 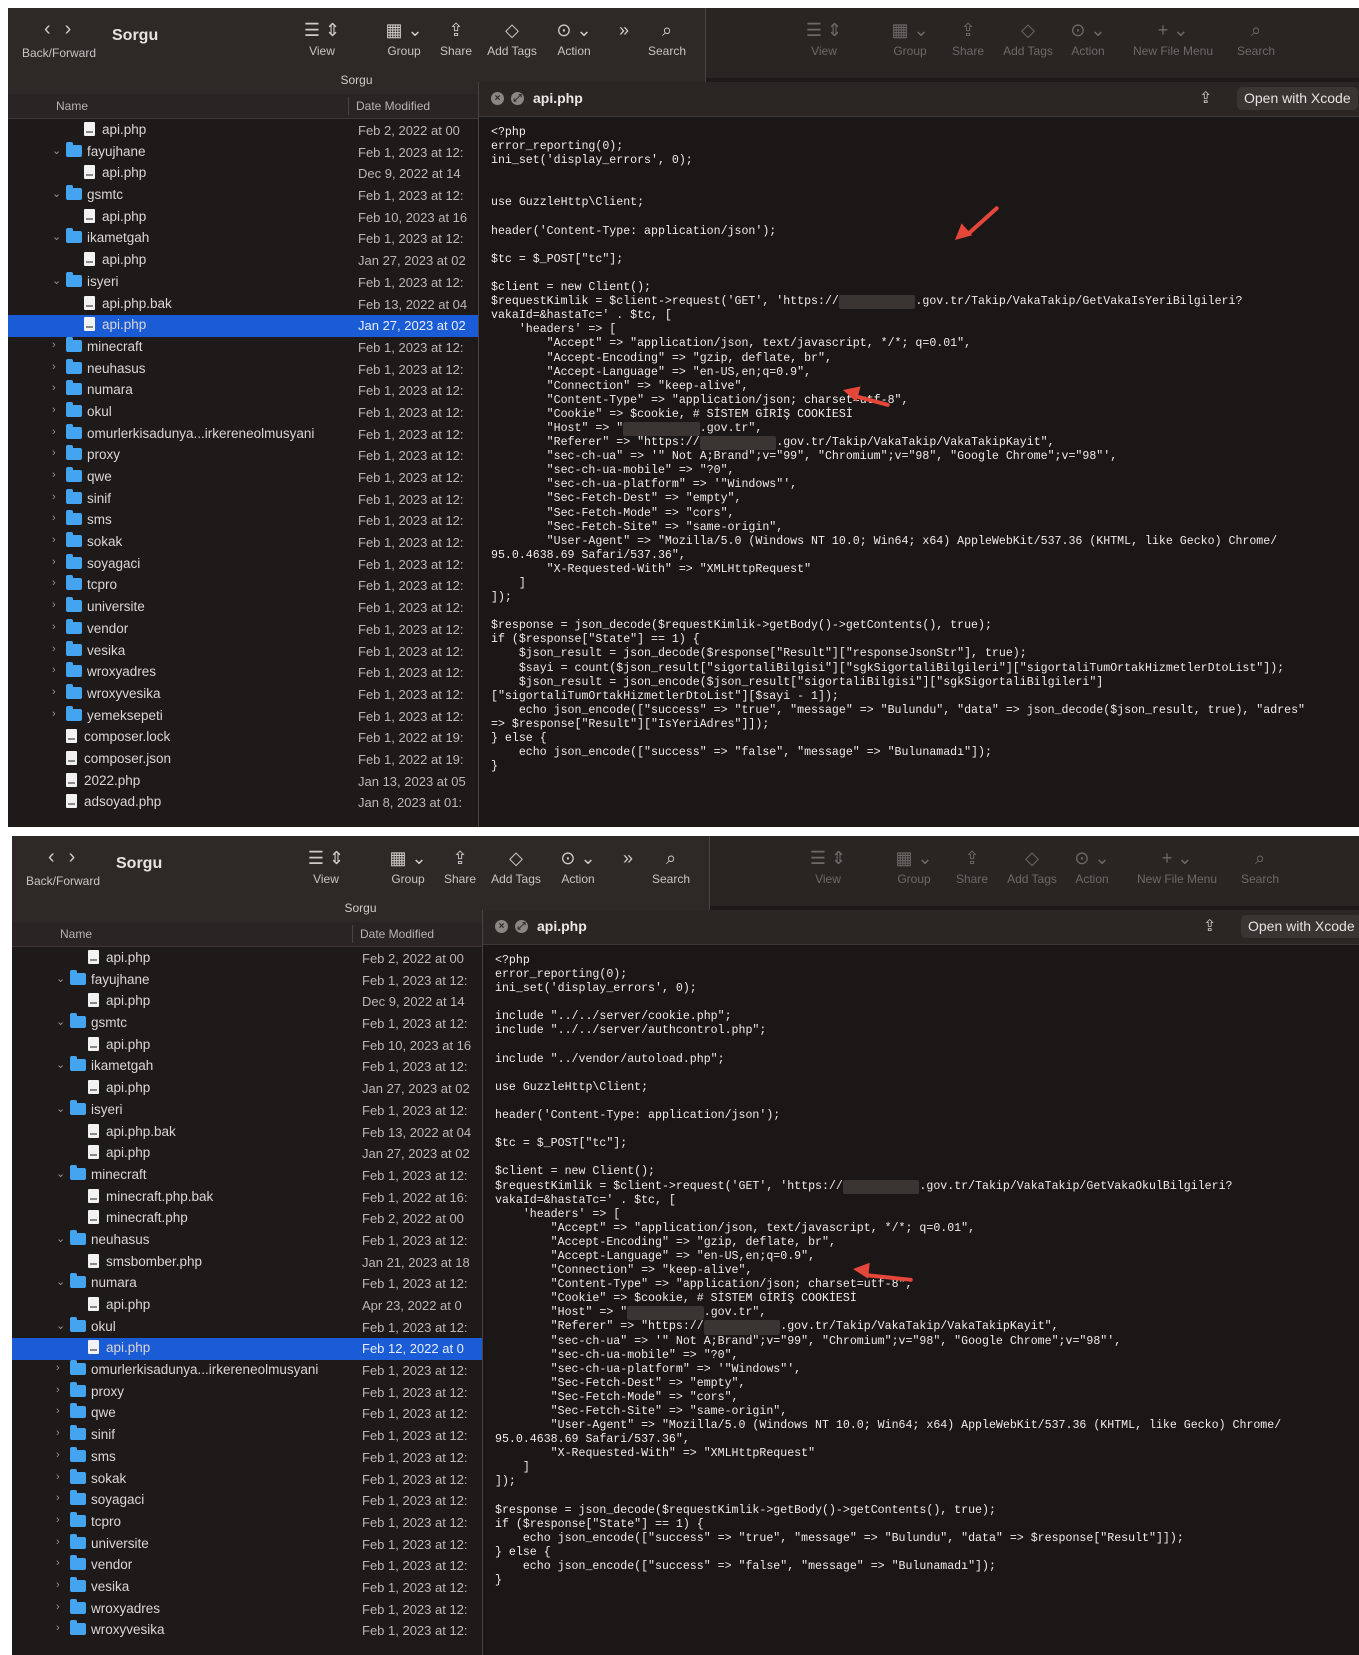 What do you see at coordinates (243, 218) in the screenshot?
I see `file-row: api.php Feb 10, 2023 at 16` at bounding box center [243, 218].